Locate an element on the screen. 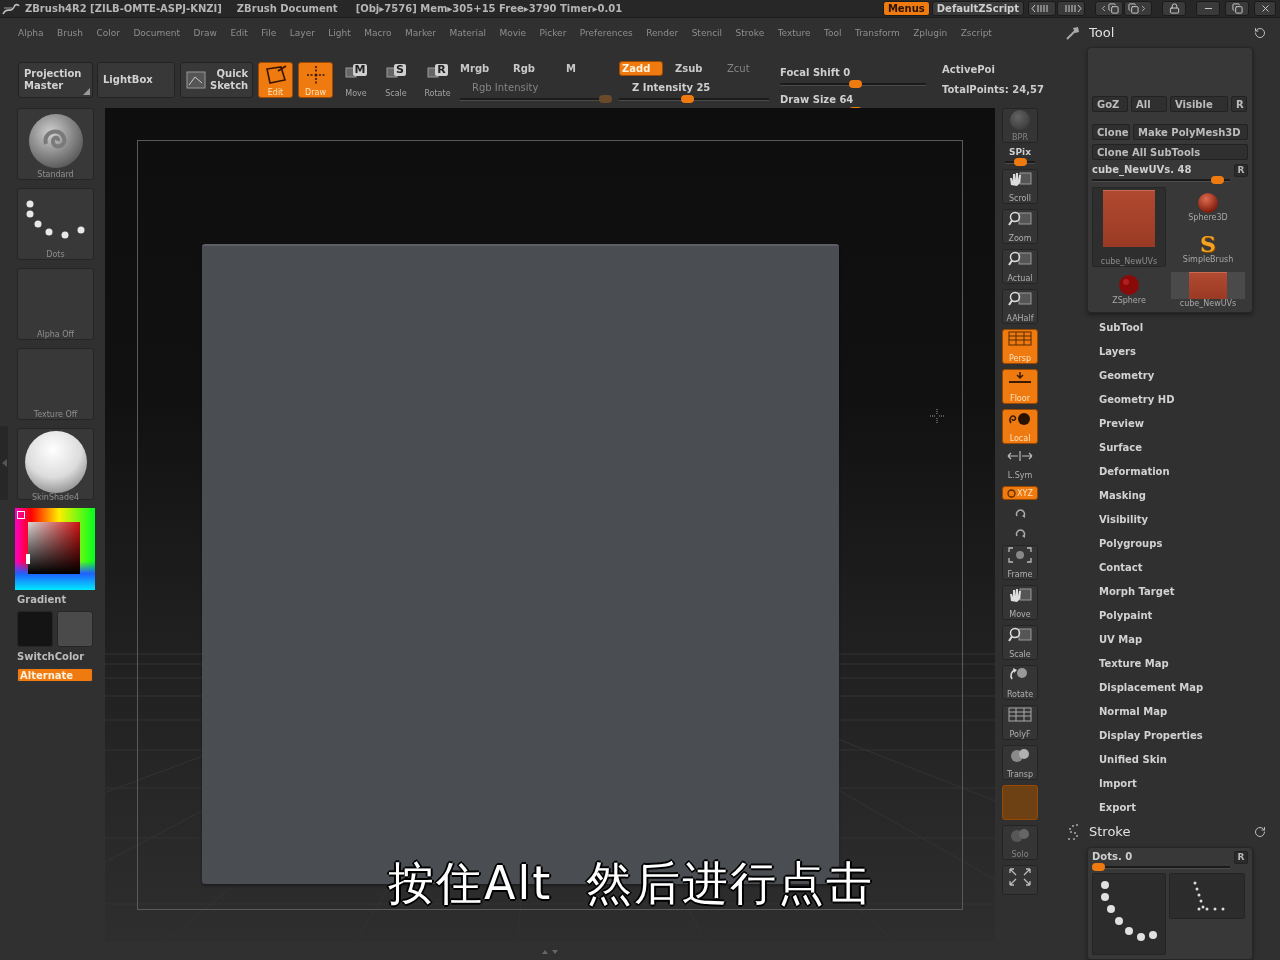  tool-button: GoZ is located at coordinates (1110, 104).